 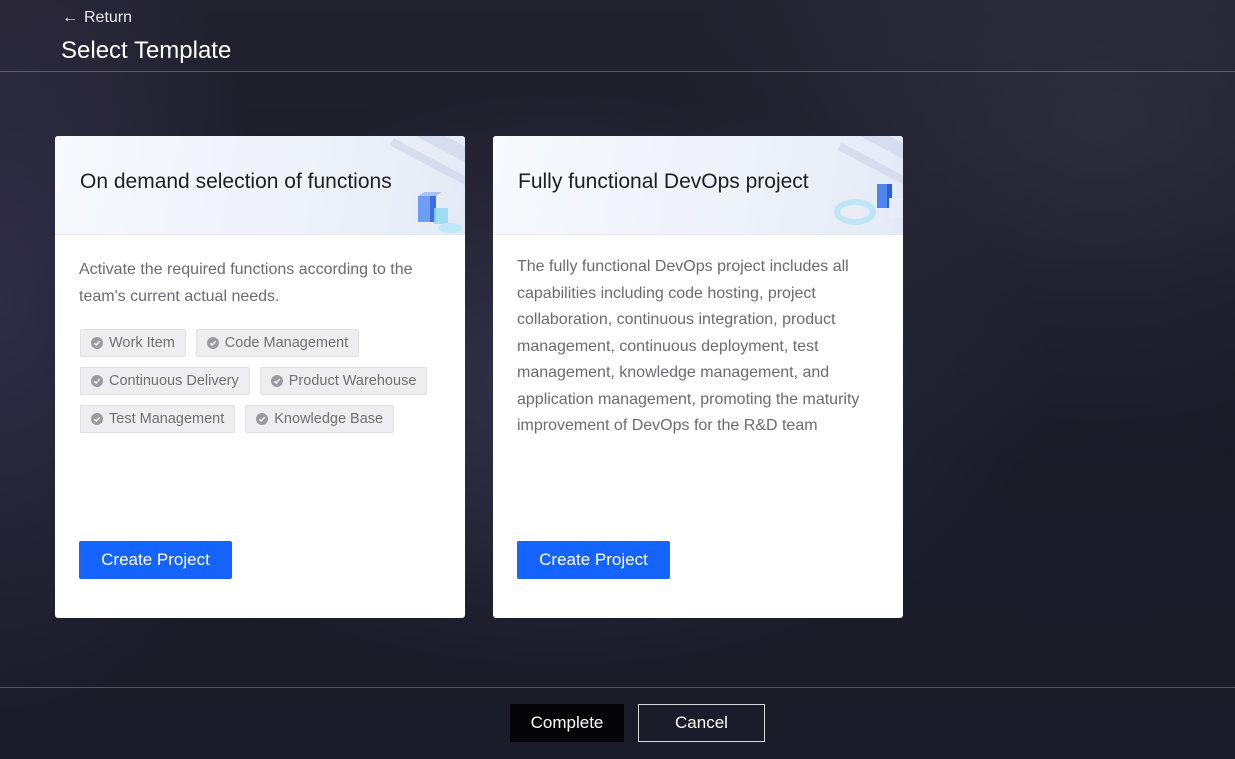 I want to click on page-header: ← Return Select Template, so click(x=617, y=36).